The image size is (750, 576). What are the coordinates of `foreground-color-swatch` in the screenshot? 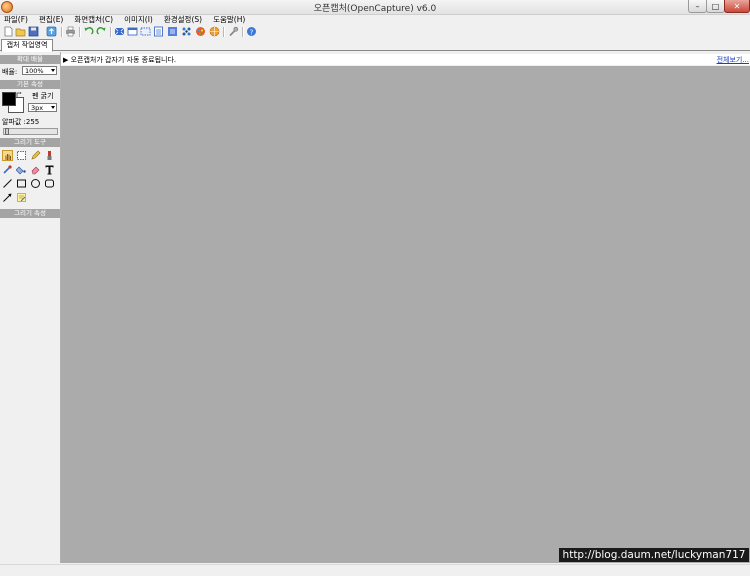 It's located at (9, 99).